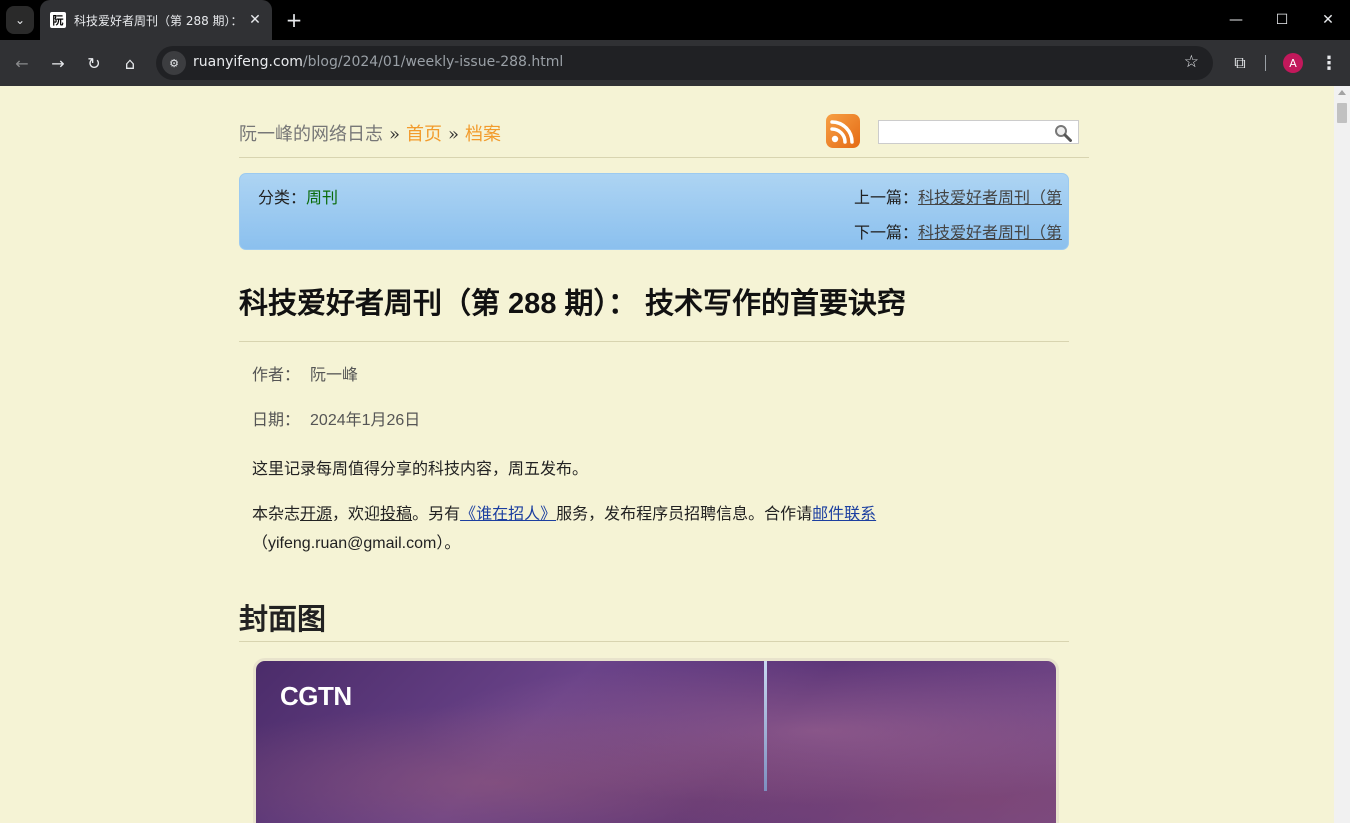 The height and width of the screenshot is (823, 1350). What do you see at coordinates (1342, 92) in the screenshot?
I see `scroll-up-icon` at bounding box center [1342, 92].